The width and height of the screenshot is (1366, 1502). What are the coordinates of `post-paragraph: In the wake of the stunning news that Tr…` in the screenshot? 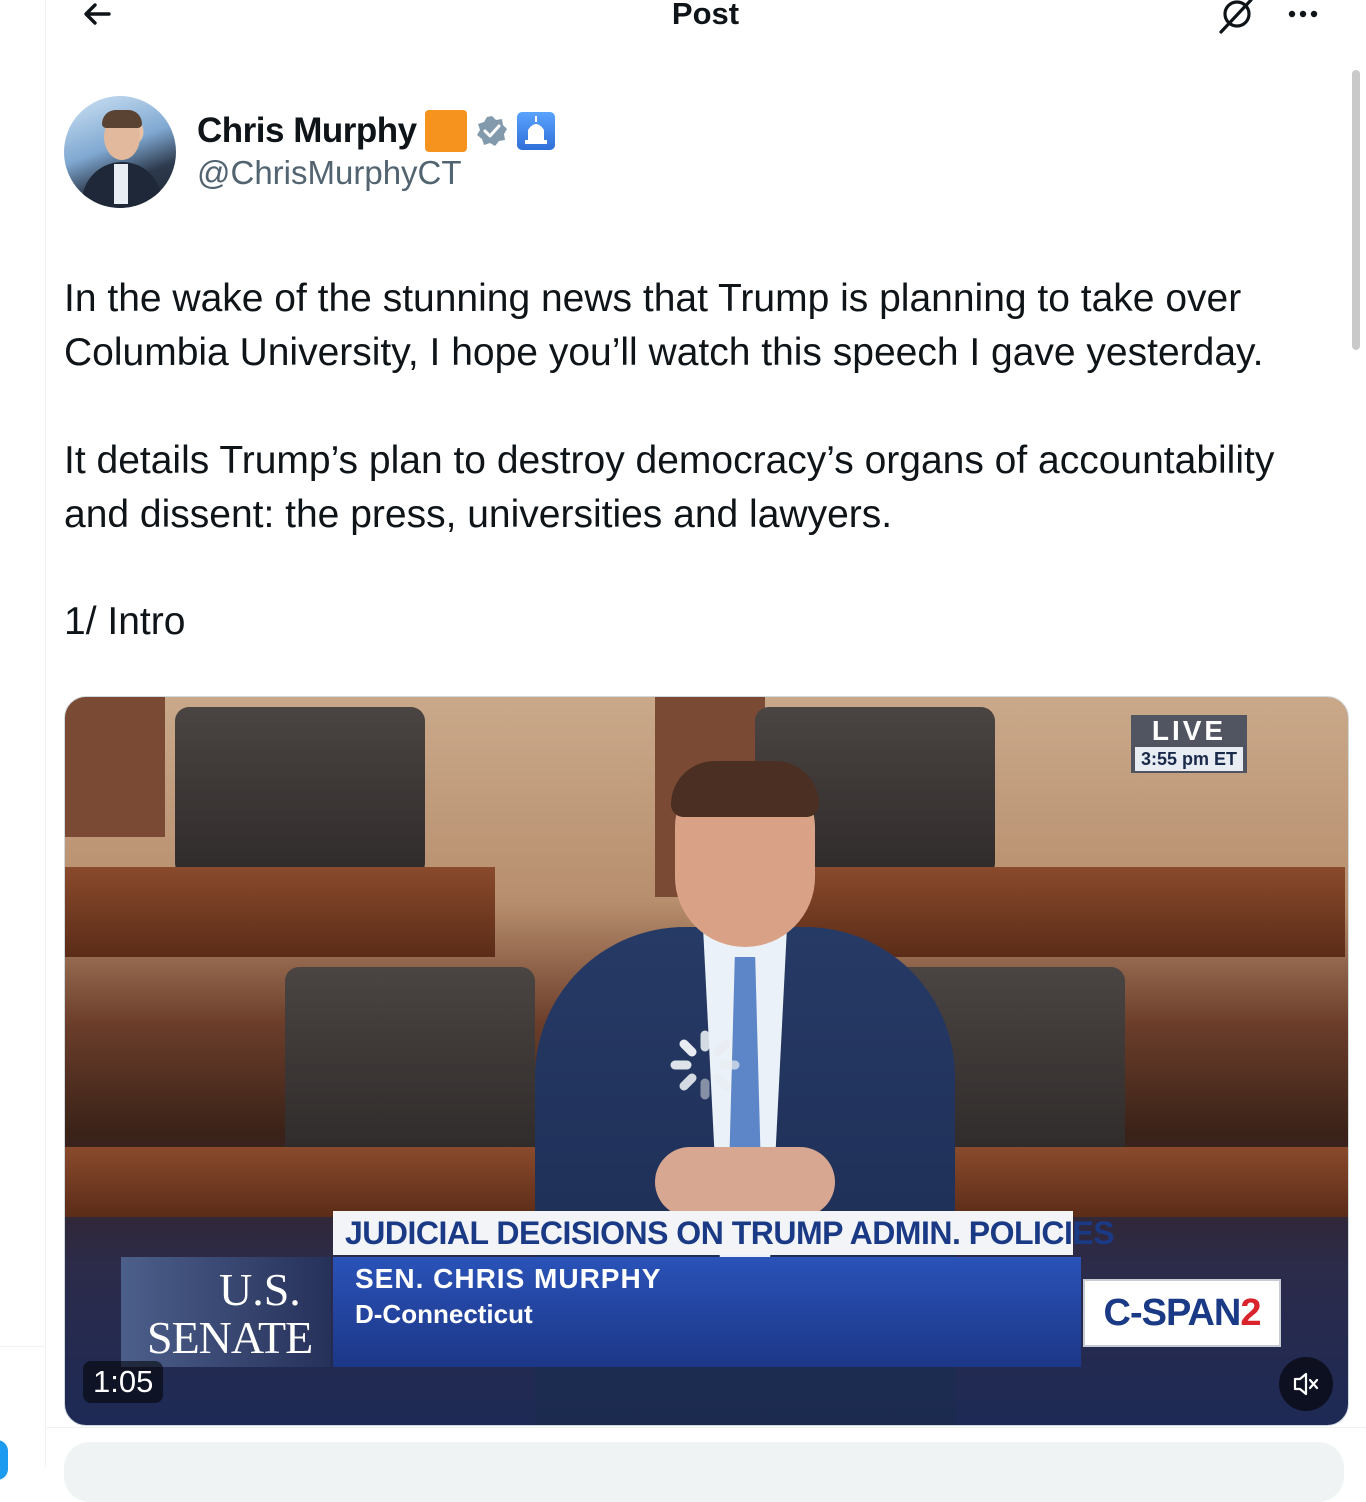 It's located at (664, 325).